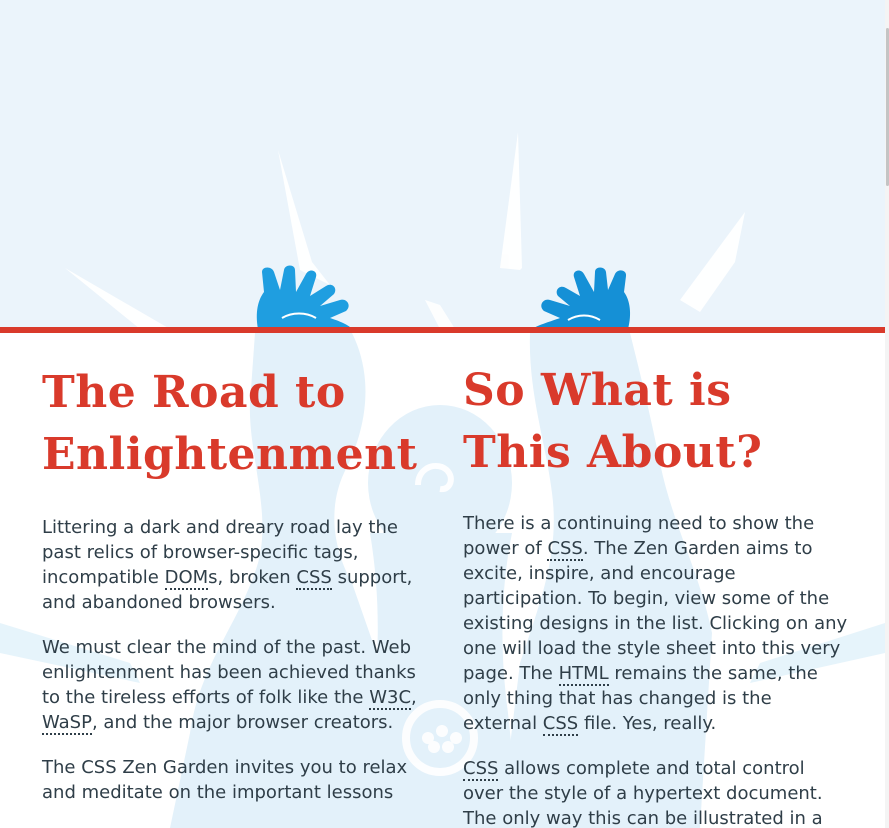 The height and width of the screenshot is (828, 889). What do you see at coordinates (613, 421) in the screenshot?
I see `section-heading: So What is This About?` at bounding box center [613, 421].